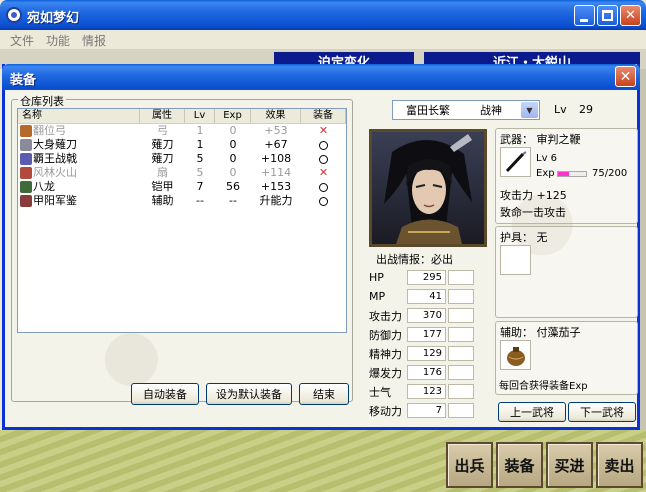 This screenshot has width=646, height=492. Describe the element at coordinates (466, 110) in the screenshot. I see `general-select: 富田长繁 战神 ▼` at that location.